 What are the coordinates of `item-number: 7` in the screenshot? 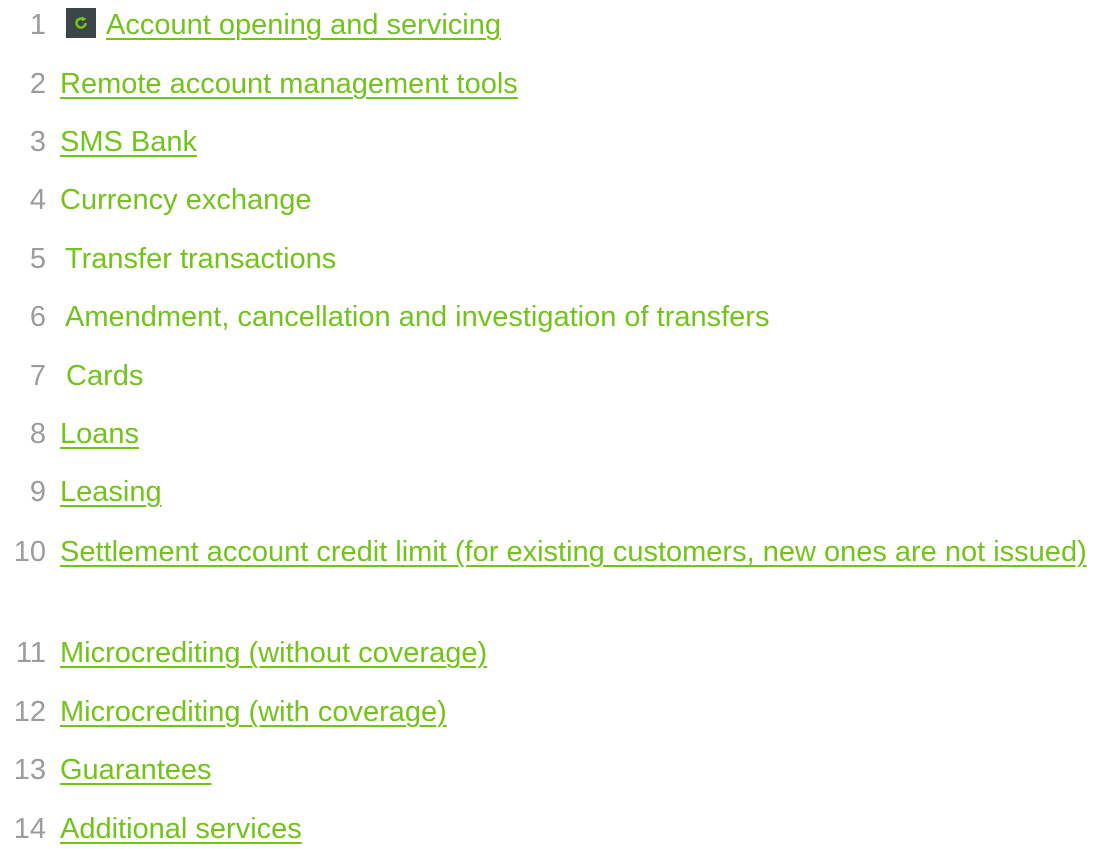 It's located at (37, 376).